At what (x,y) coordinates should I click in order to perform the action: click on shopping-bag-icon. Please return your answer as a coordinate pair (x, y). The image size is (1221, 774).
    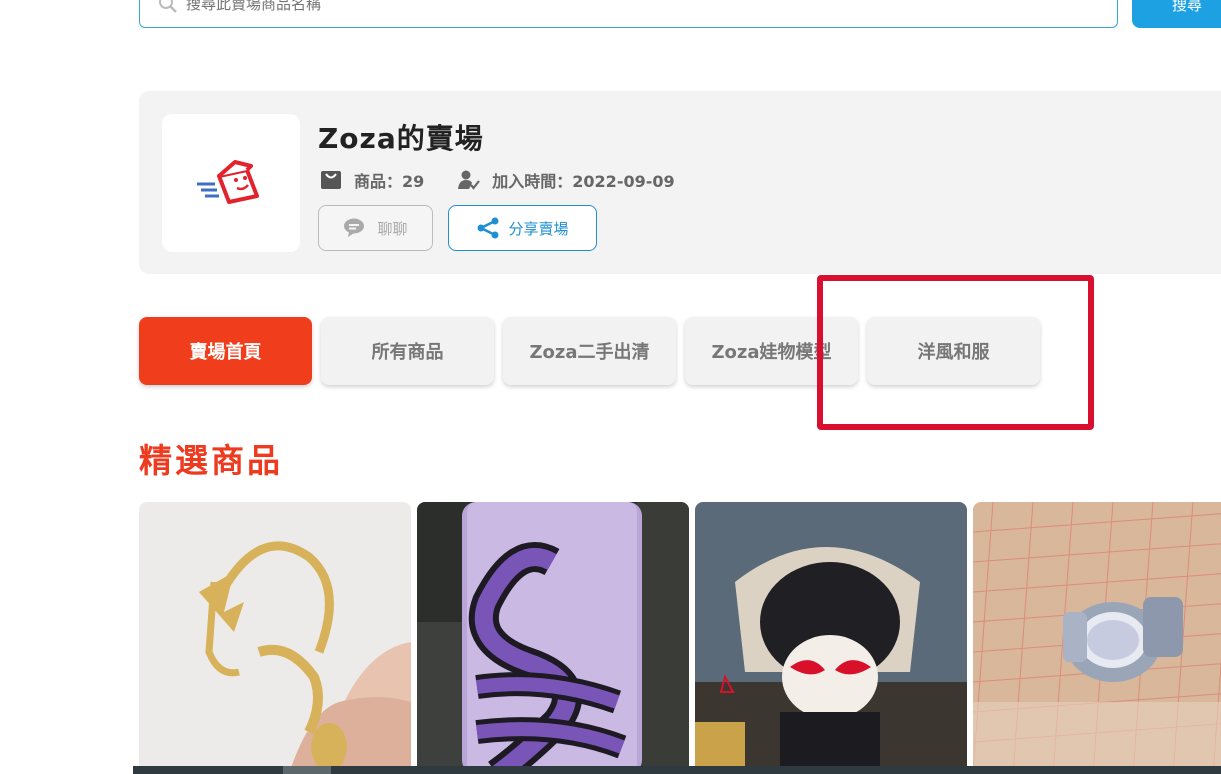
    Looking at the image, I should click on (331, 180).